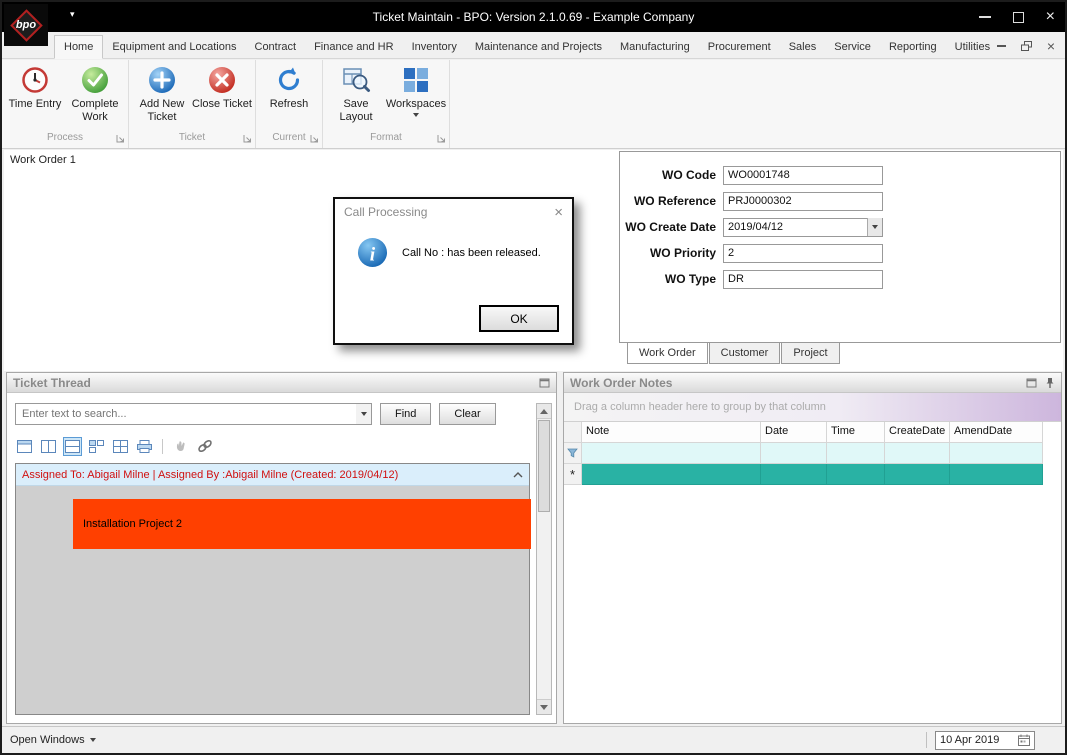 The image size is (1067, 755). Describe the element at coordinates (302, 524) in the screenshot. I see `thread-item: Installation Project 2` at that location.